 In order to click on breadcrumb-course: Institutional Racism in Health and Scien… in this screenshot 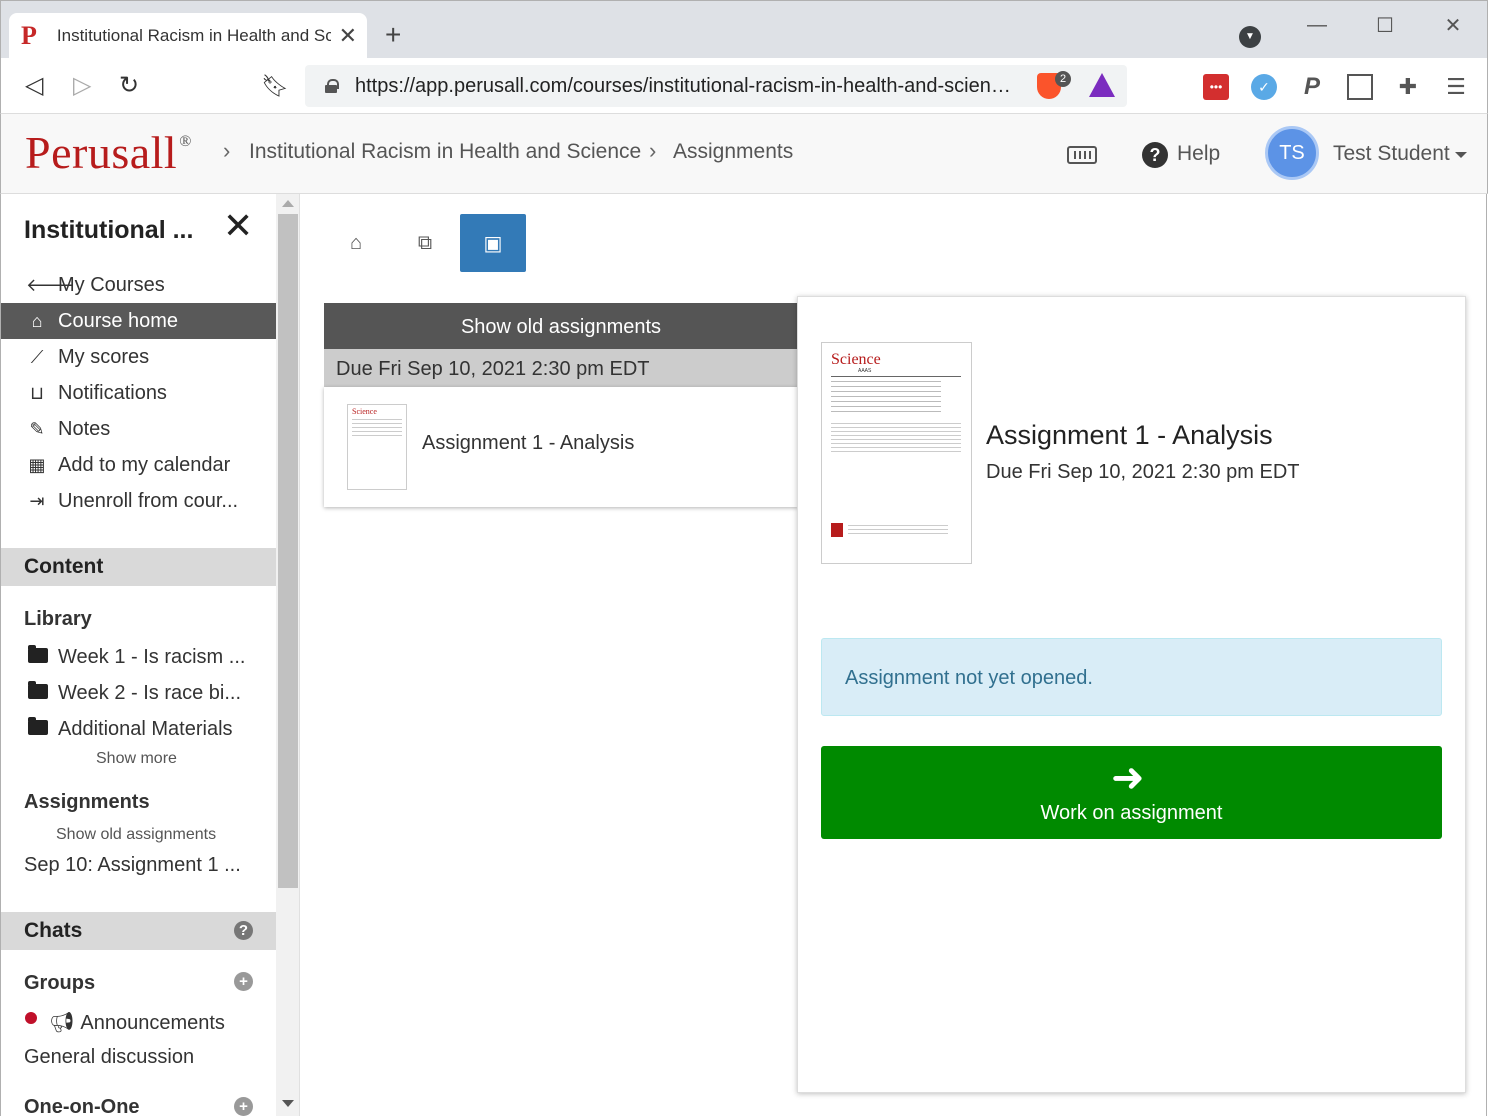, I will do `click(445, 152)`.